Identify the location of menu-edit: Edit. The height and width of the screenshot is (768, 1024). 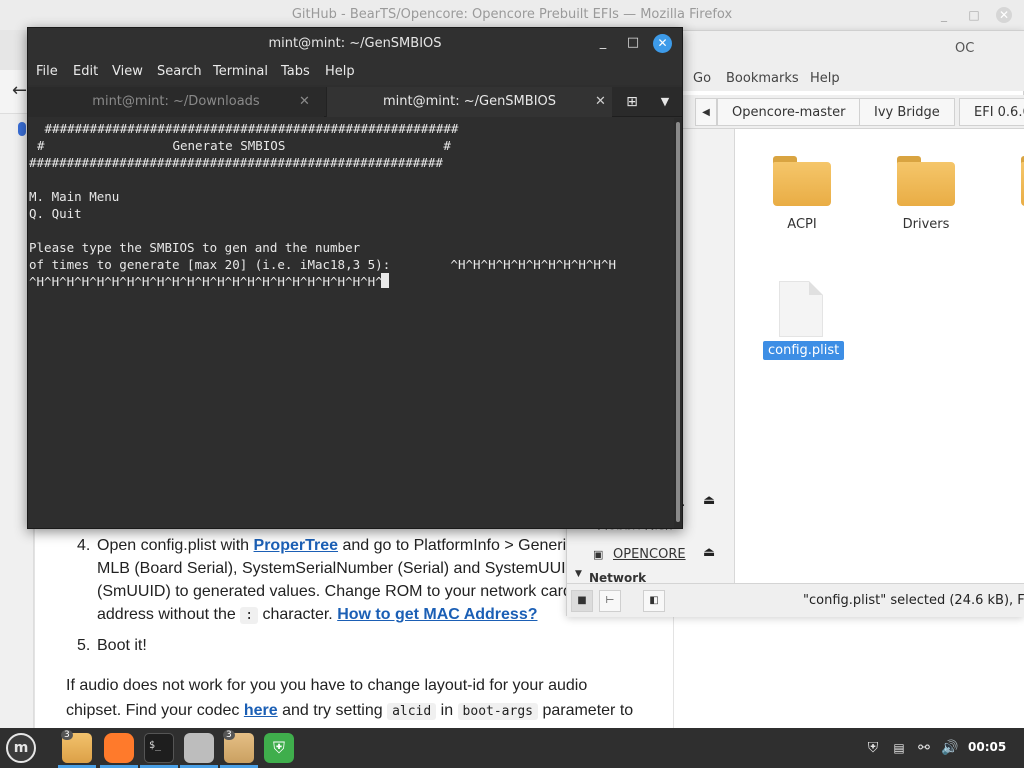
(85, 71).